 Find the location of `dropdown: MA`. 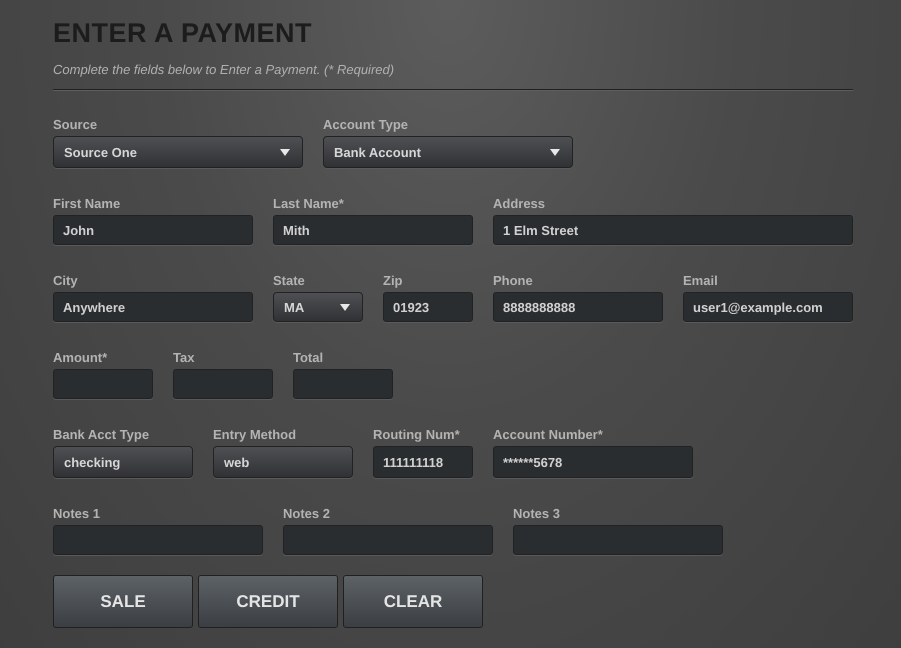

dropdown: MA is located at coordinates (318, 307).